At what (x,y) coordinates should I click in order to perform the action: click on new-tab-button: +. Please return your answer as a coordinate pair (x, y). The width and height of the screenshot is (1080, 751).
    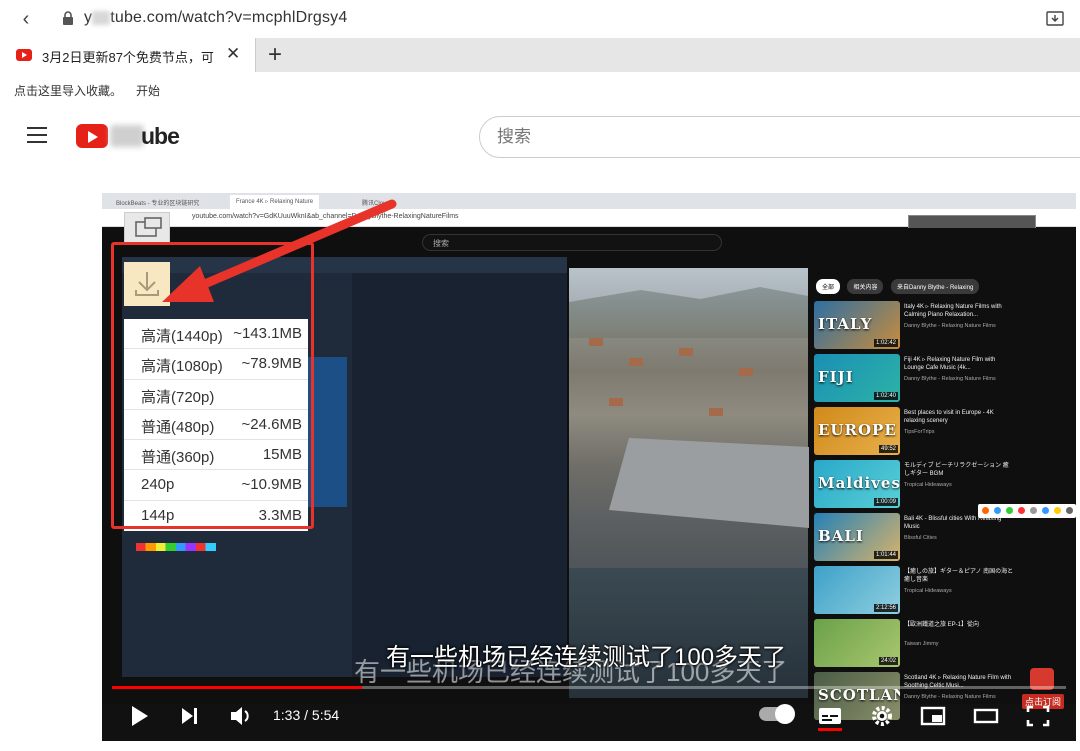
    Looking at the image, I should click on (275, 55).